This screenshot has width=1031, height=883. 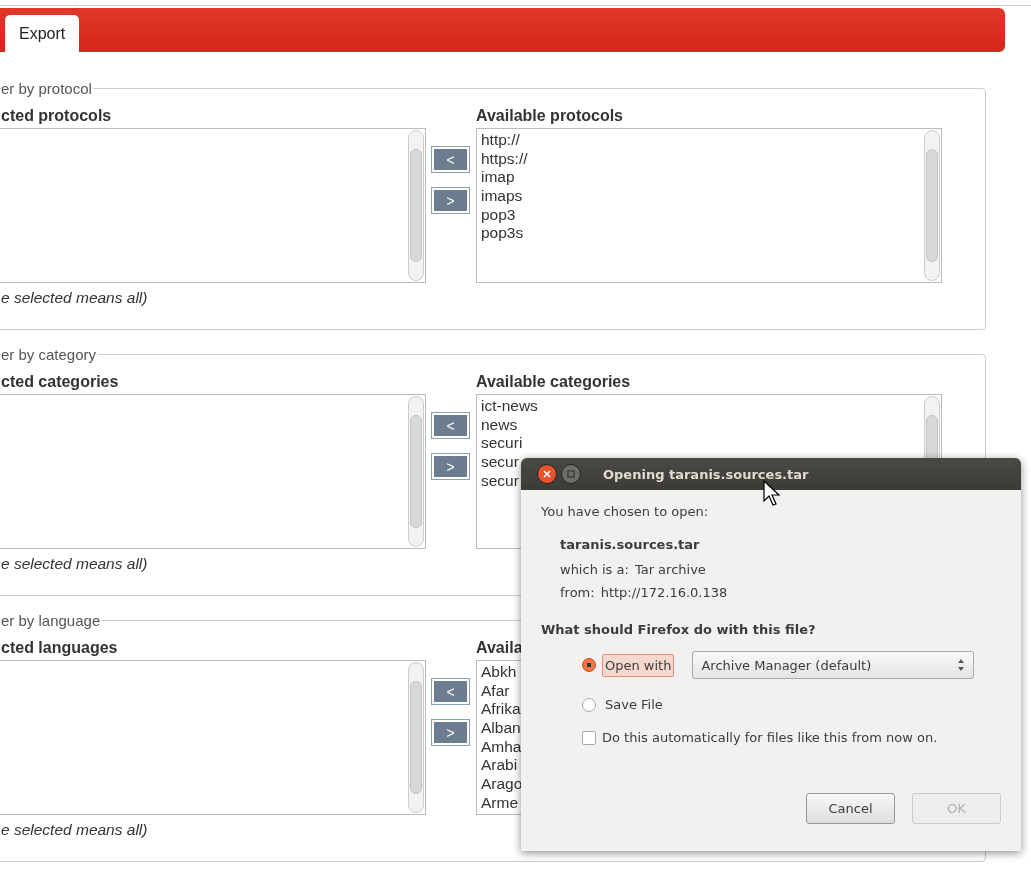 What do you see at coordinates (495, 691) in the screenshot?
I see `list-item: Afar` at bounding box center [495, 691].